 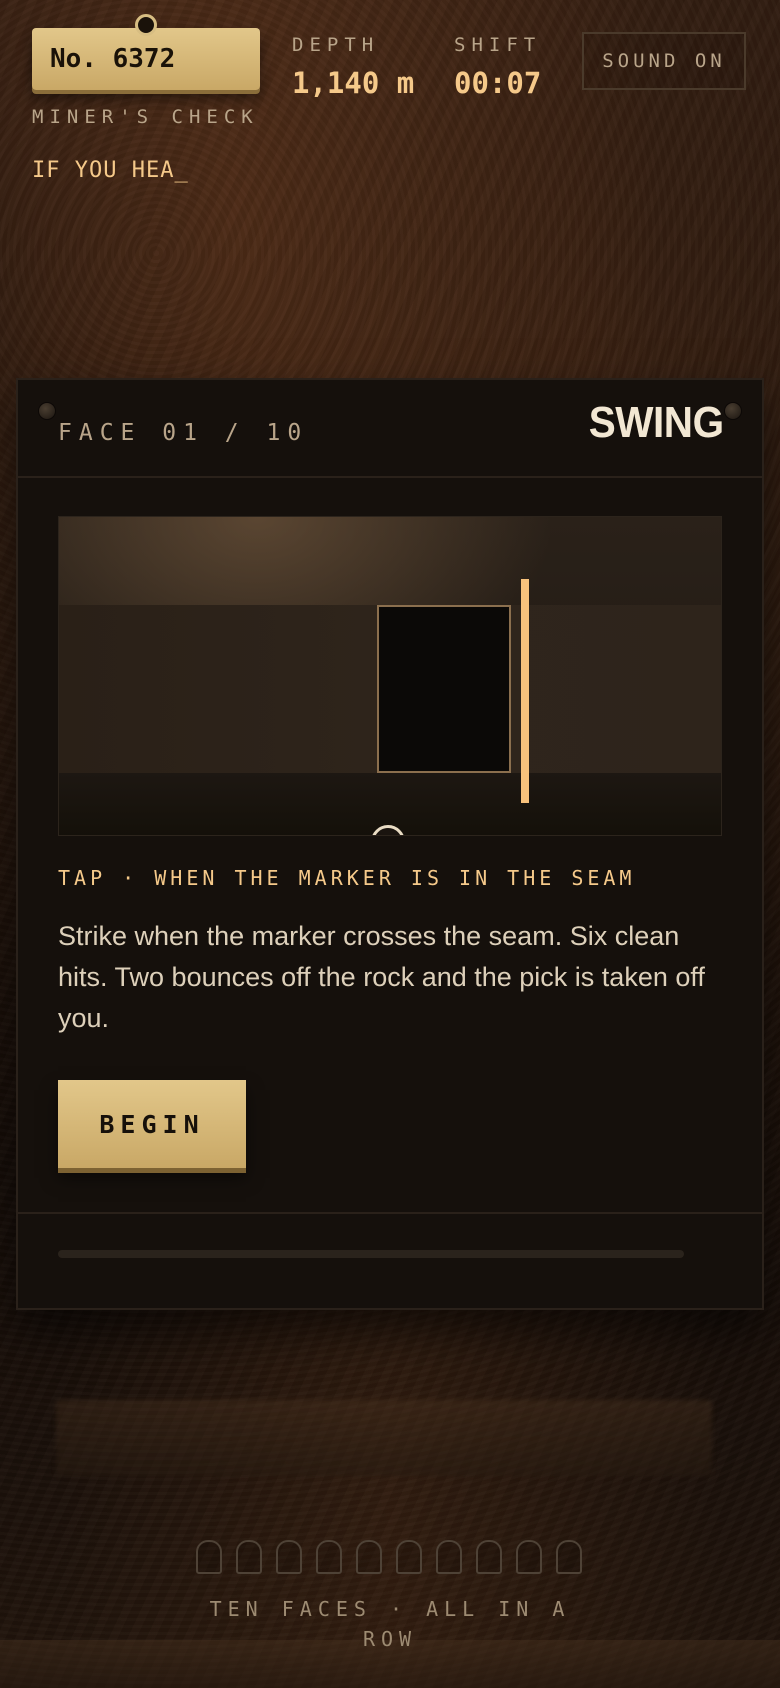 What do you see at coordinates (336, 45) in the screenshot?
I see `depth-label: DEPTH` at bounding box center [336, 45].